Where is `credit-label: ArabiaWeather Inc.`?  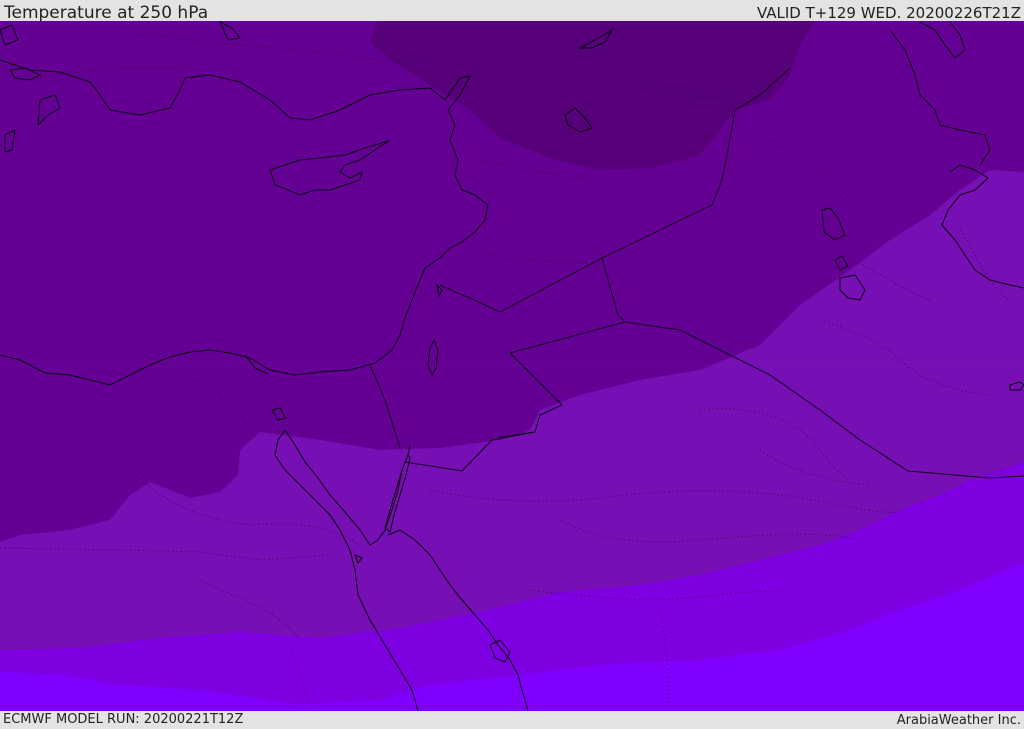 credit-label: ArabiaWeather Inc. is located at coordinates (958, 720).